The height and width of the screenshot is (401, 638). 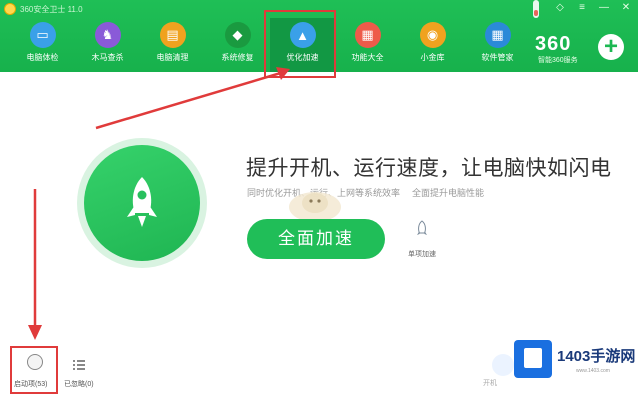 What do you see at coordinates (422, 254) in the screenshot?
I see `single-accelerate-label: 单项加速` at bounding box center [422, 254].